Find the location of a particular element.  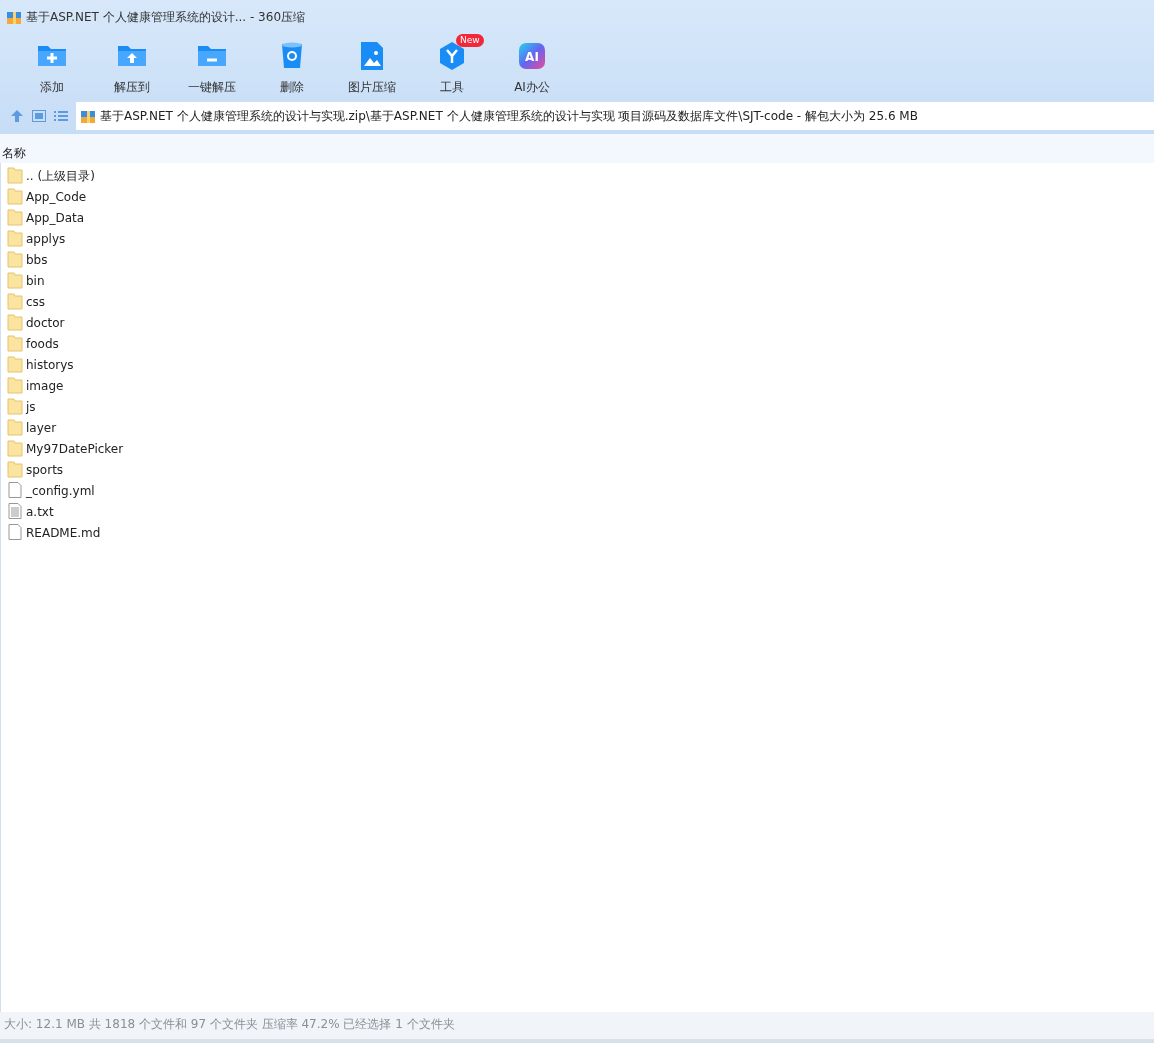

toolbar-button: 解压到 is located at coordinates (132, 68).